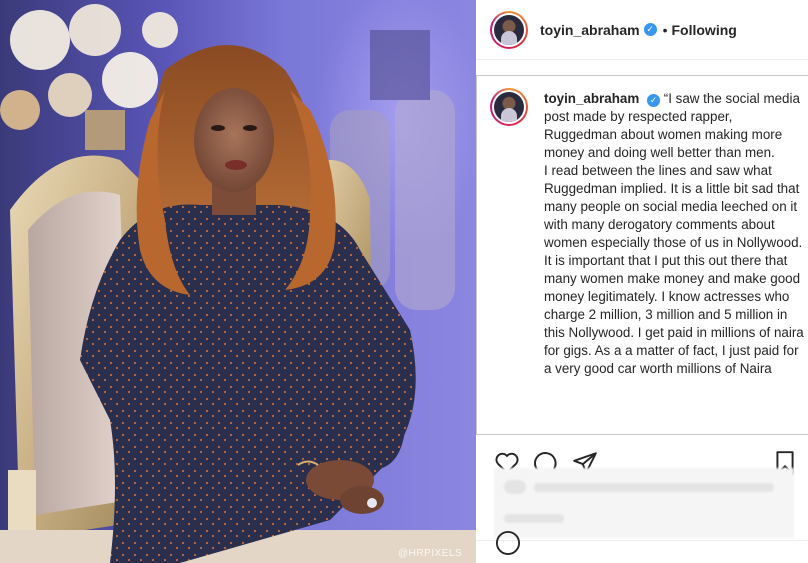  What do you see at coordinates (591, 98) in the screenshot?
I see `caption-username: toyin_abraham` at bounding box center [591, 98].